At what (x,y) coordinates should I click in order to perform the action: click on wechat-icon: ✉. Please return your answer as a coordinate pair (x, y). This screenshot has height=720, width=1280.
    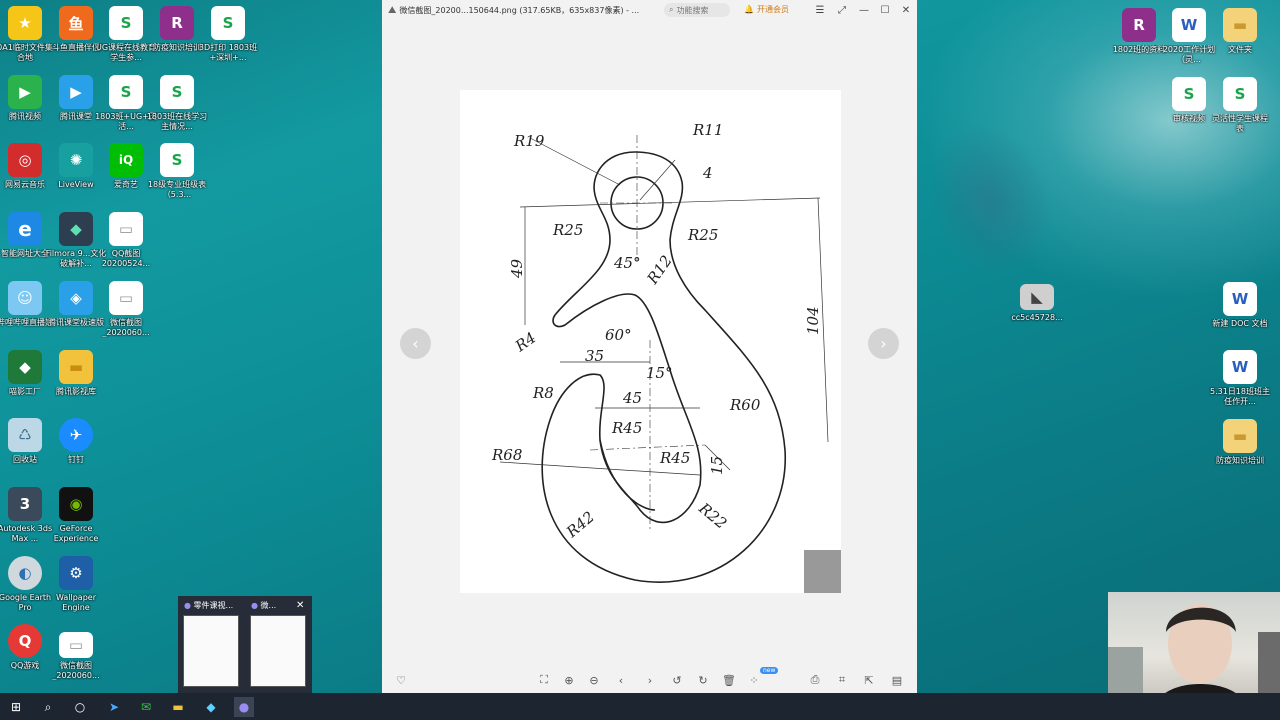
    Looking at the image, I should click on (146, 707).